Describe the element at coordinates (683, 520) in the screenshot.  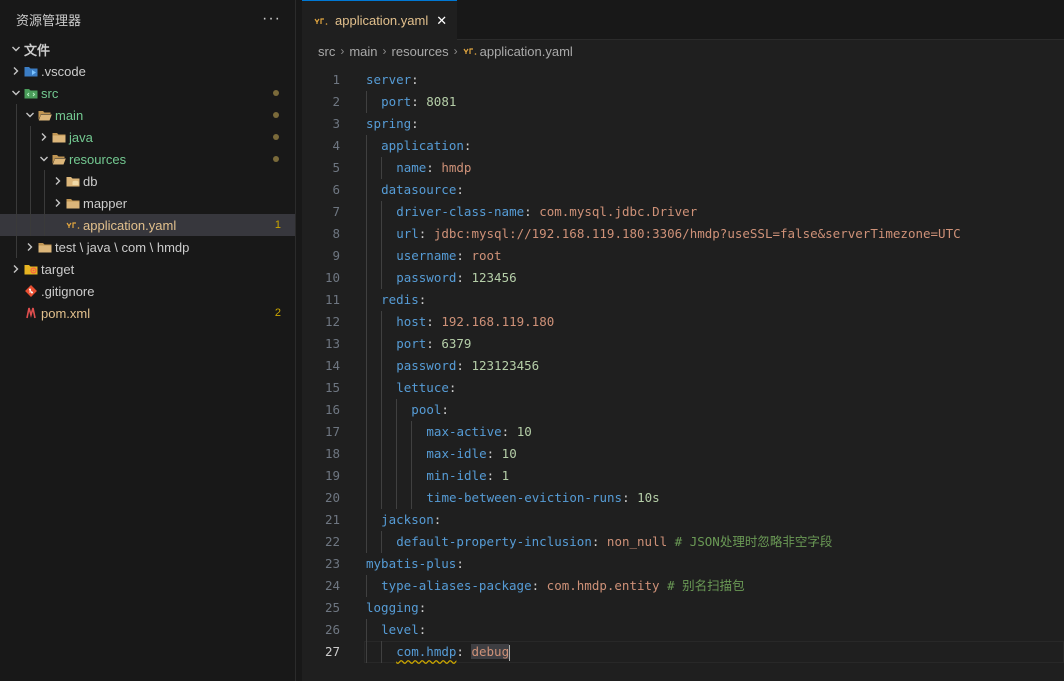
I see `code-line: 21 jackson:` at that location.